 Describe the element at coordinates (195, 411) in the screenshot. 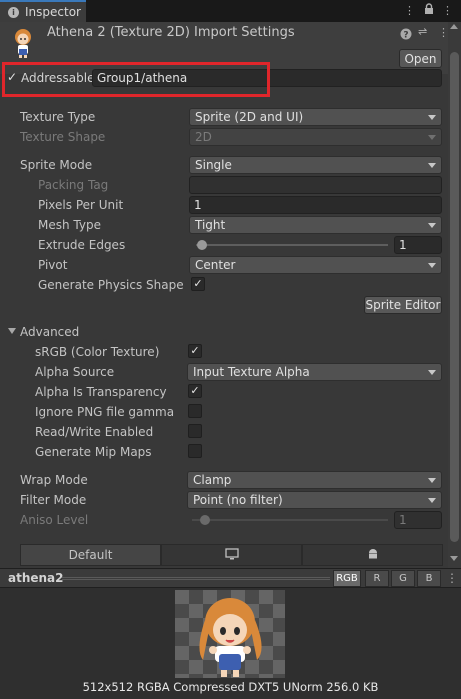

I see `ignore-png-gamma-checkbox` at that location.